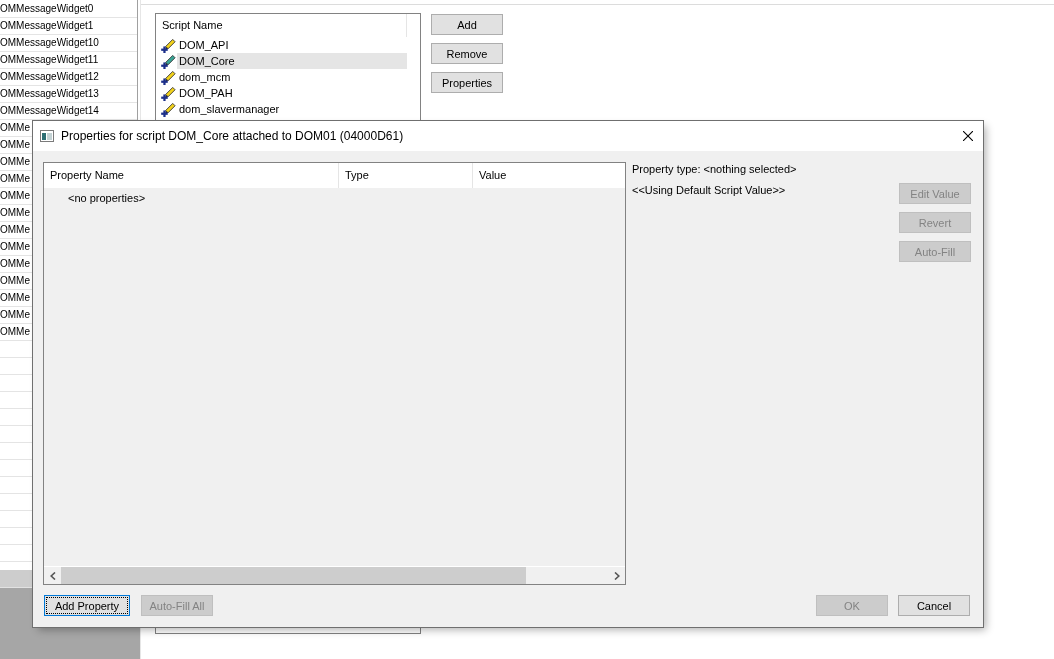 Image resolution: width=1054 pixels, height=659 pixels. What do you see at coordinates (87, 605) in the screenshot?
I see `push-button: Add Property` at bounding box center [87, 605].